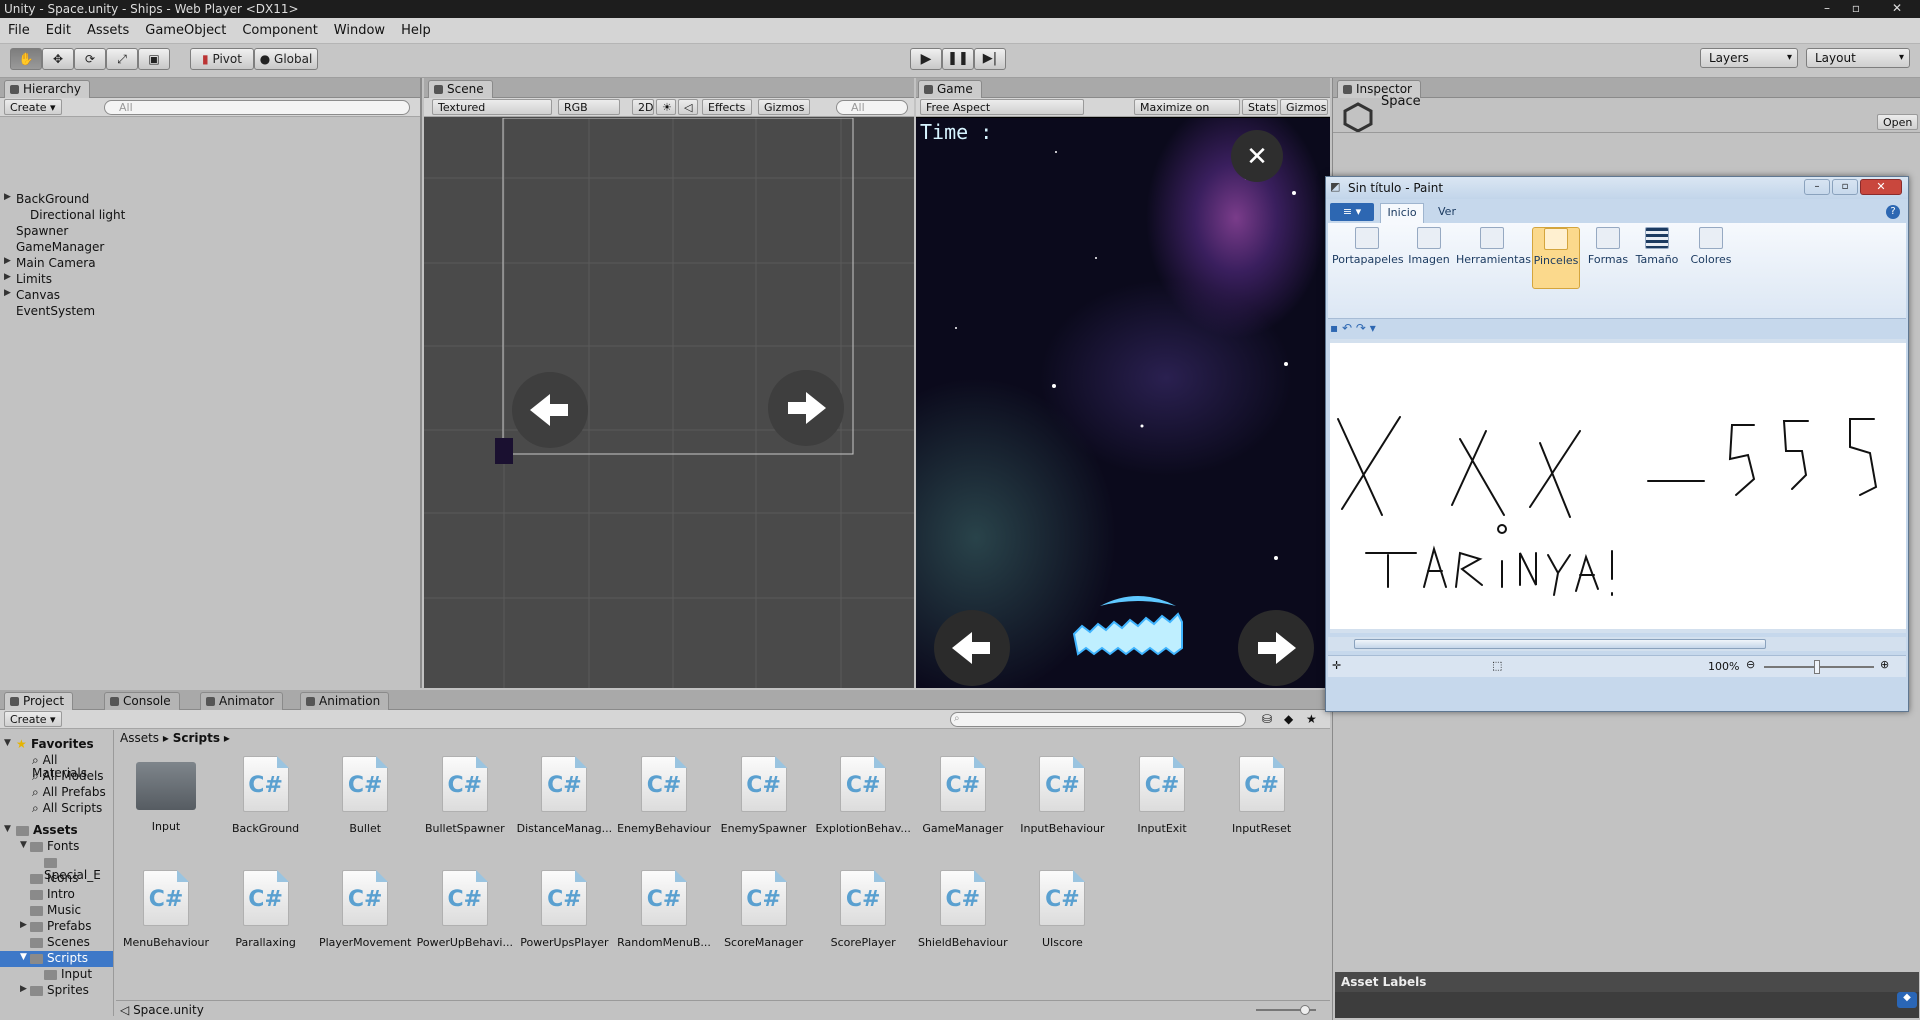 The height and width of the screenshot is (1020, 1920). Describe the element at coordinates (33, 107) in the screenshot. I see `hierarchy-create-dropdown: Create ▾` at that location.